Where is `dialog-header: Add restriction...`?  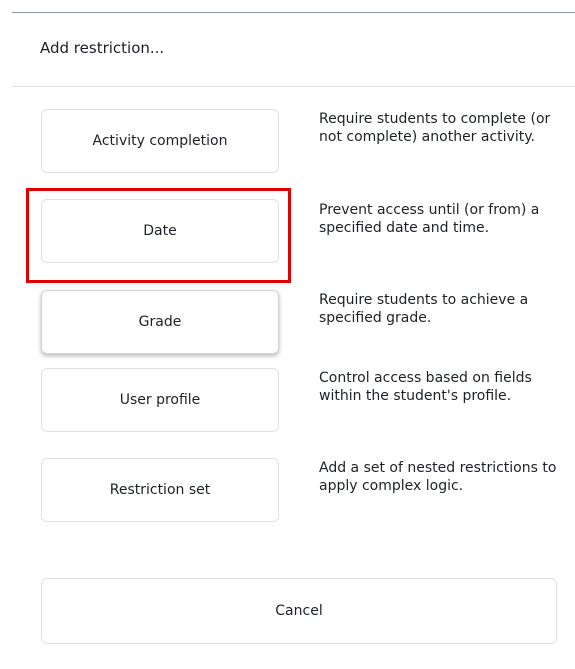 dialog-header: Add restriction... is located at coordinates (293, 50).